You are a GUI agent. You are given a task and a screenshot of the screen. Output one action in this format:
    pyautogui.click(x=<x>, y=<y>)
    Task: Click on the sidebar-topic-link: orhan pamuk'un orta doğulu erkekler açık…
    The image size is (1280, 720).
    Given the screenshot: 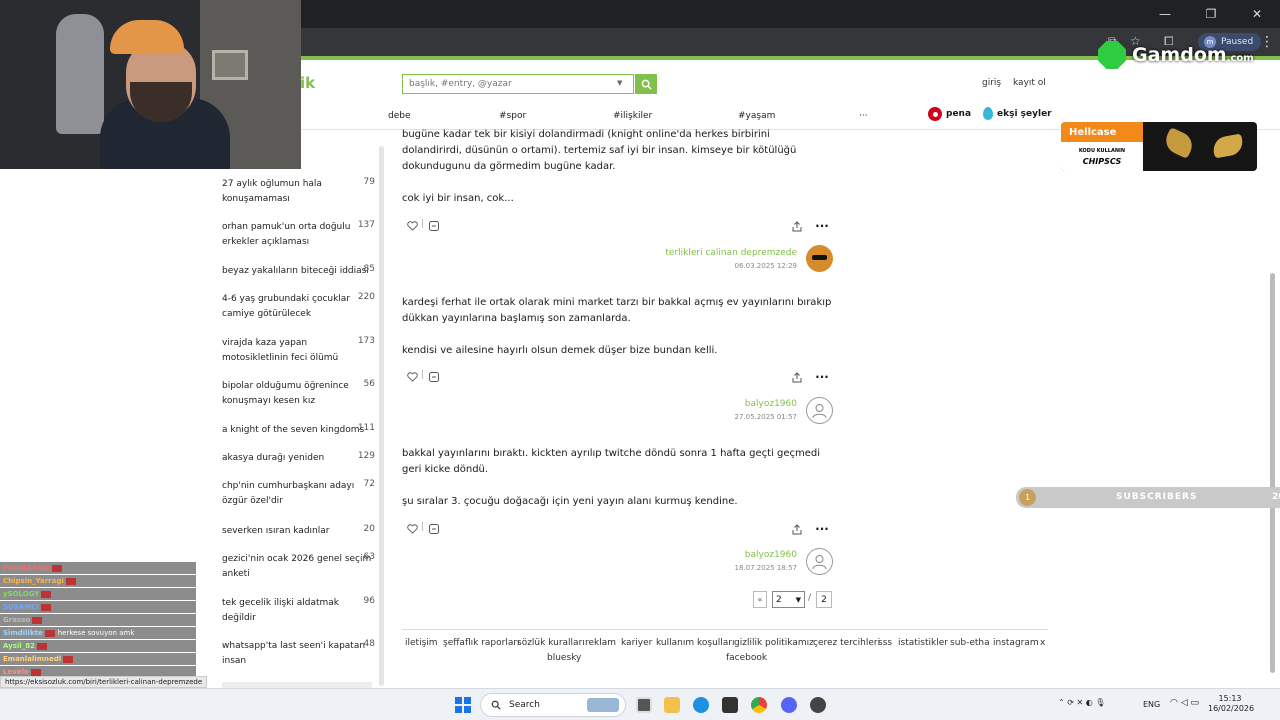 What is the action you would take?
    pyautogui.click(x=297, y=235)
    